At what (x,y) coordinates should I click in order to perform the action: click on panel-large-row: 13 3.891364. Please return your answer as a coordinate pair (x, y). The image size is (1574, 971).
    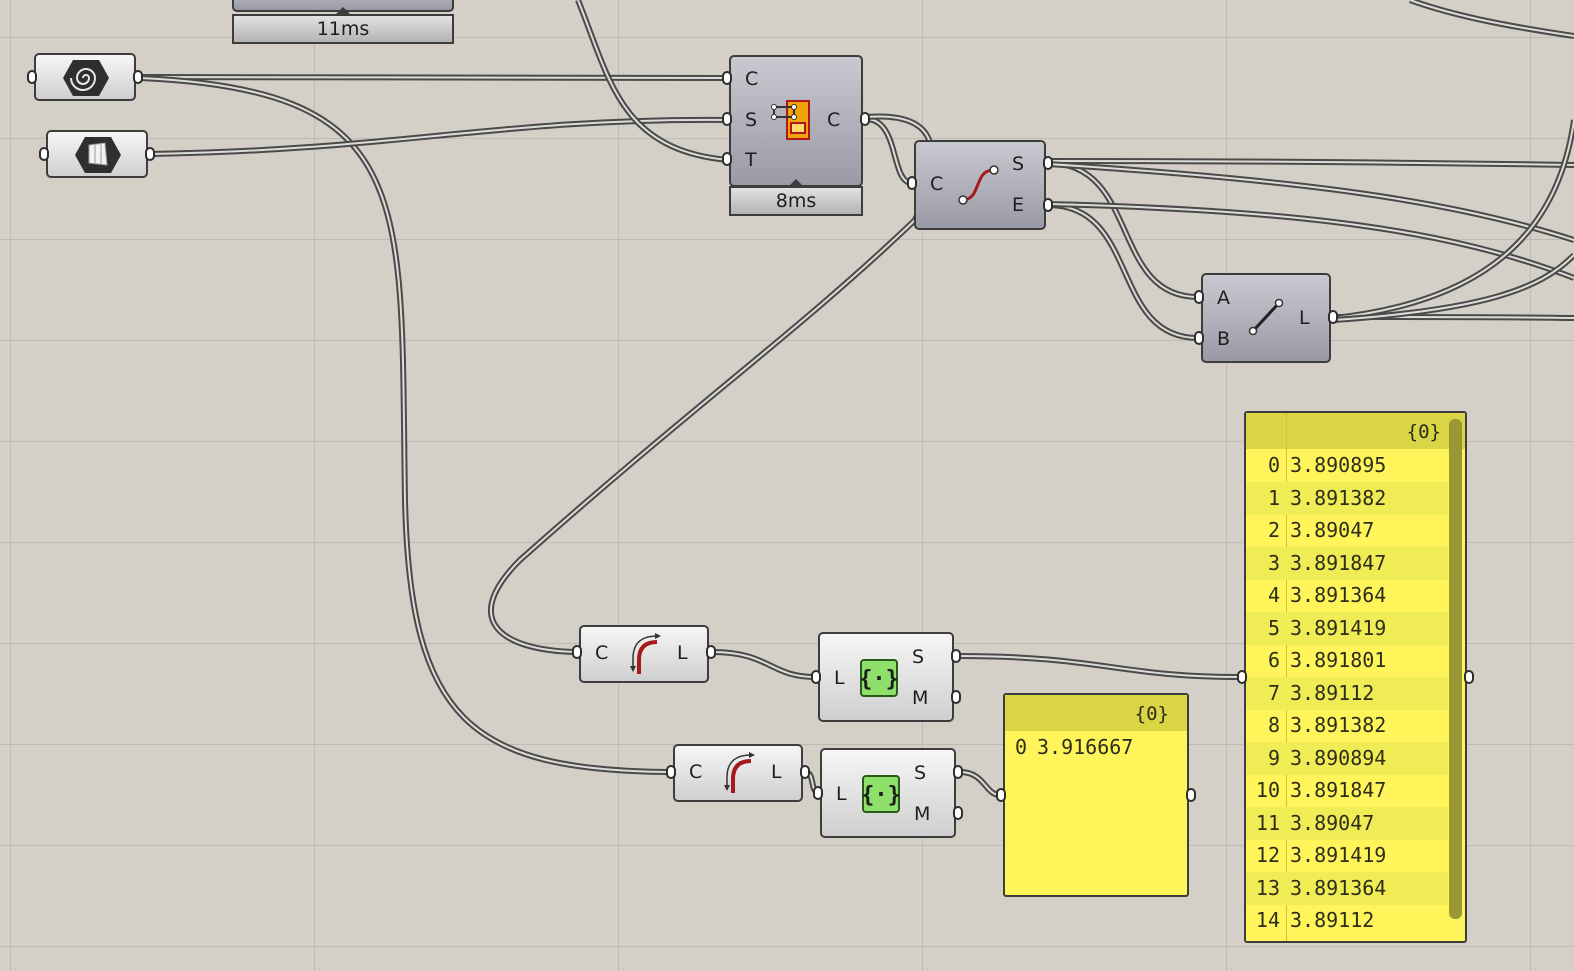
    Looking at the image, I should click on (1347, 888).